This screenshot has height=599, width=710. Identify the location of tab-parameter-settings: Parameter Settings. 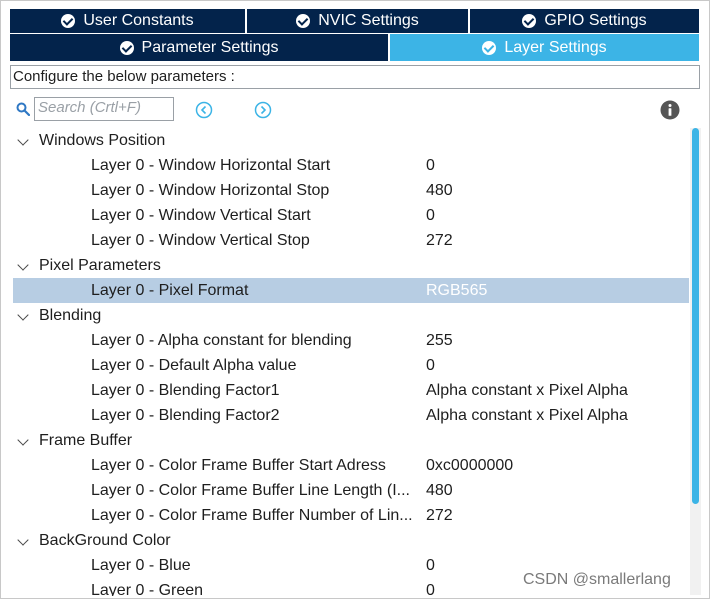
(200, 47).